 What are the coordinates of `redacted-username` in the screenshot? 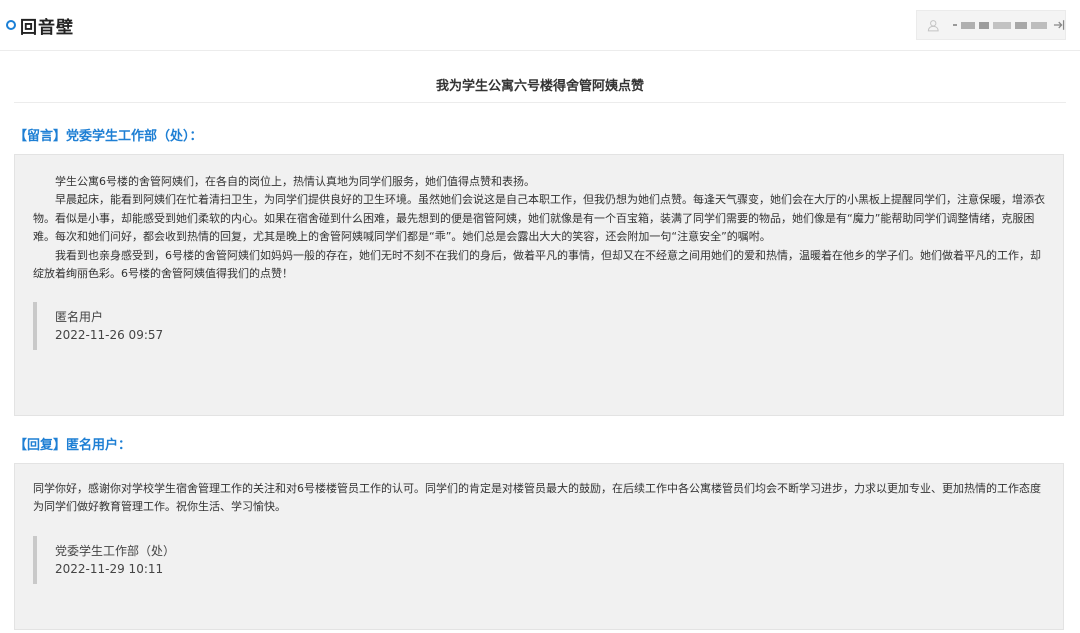 It's located at (1000, 25).